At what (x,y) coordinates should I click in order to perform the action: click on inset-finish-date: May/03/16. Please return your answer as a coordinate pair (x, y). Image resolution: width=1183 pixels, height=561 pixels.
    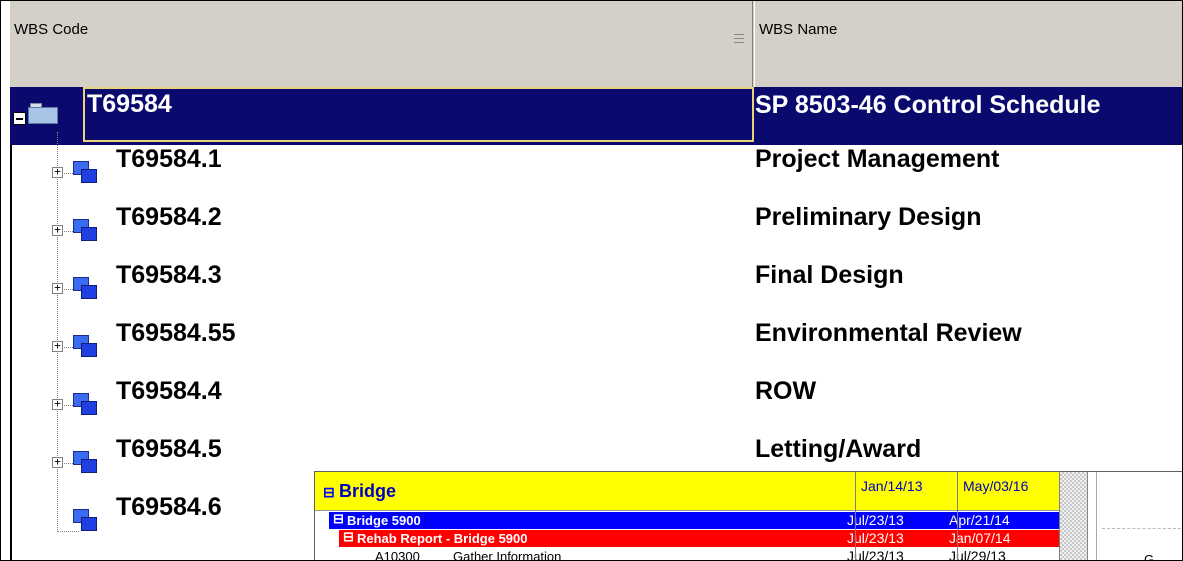
    Looking at the image, I should click on (996, 486).